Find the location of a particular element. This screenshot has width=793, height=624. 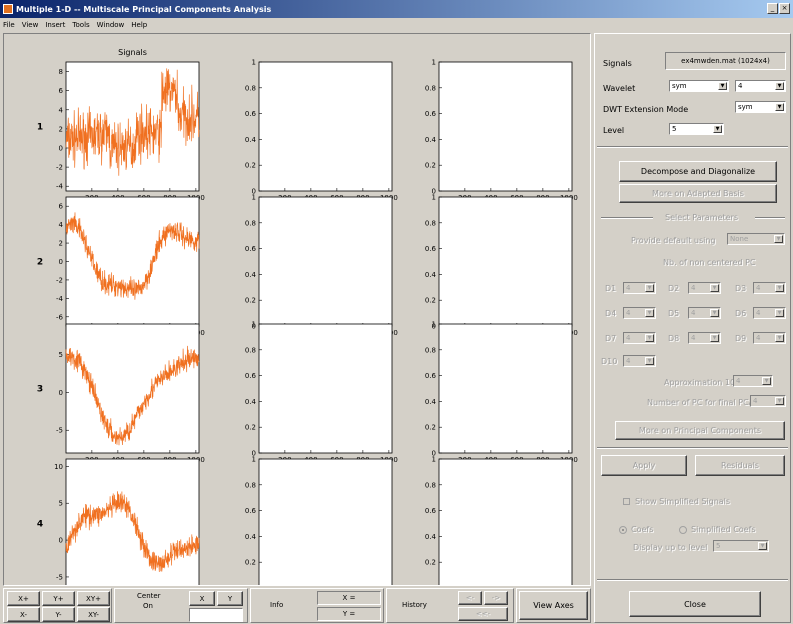

level-select: 5 ▼ is located at coordinates (696, 129).